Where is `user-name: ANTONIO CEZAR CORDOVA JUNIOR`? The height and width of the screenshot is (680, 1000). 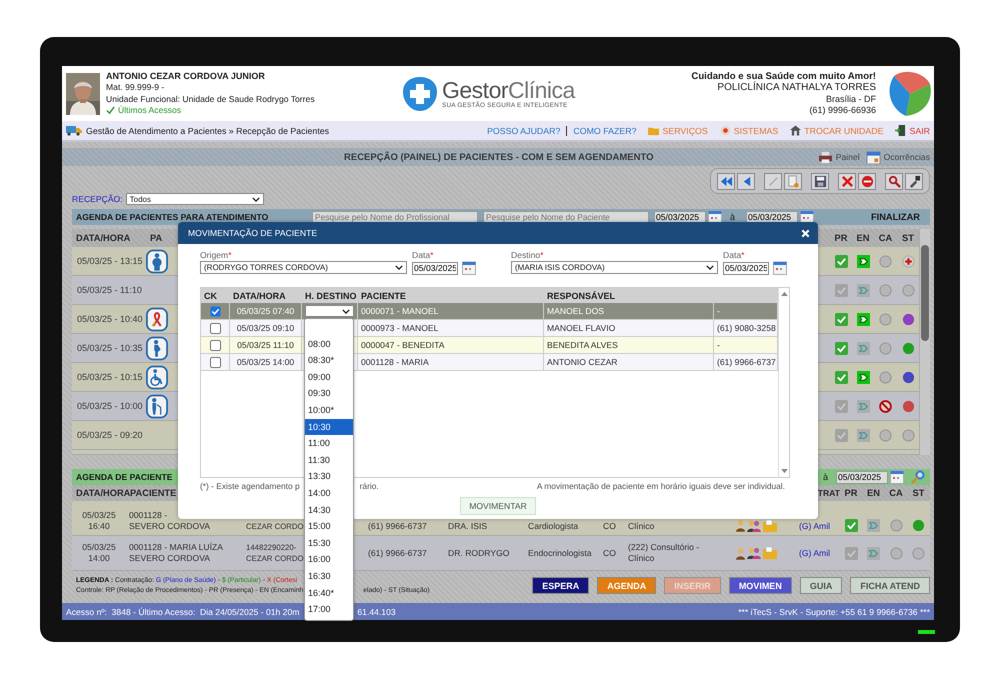
user-name: ANTONIO CEZAR CORDOVA JUNIOR is located at coordinates (186, 76).